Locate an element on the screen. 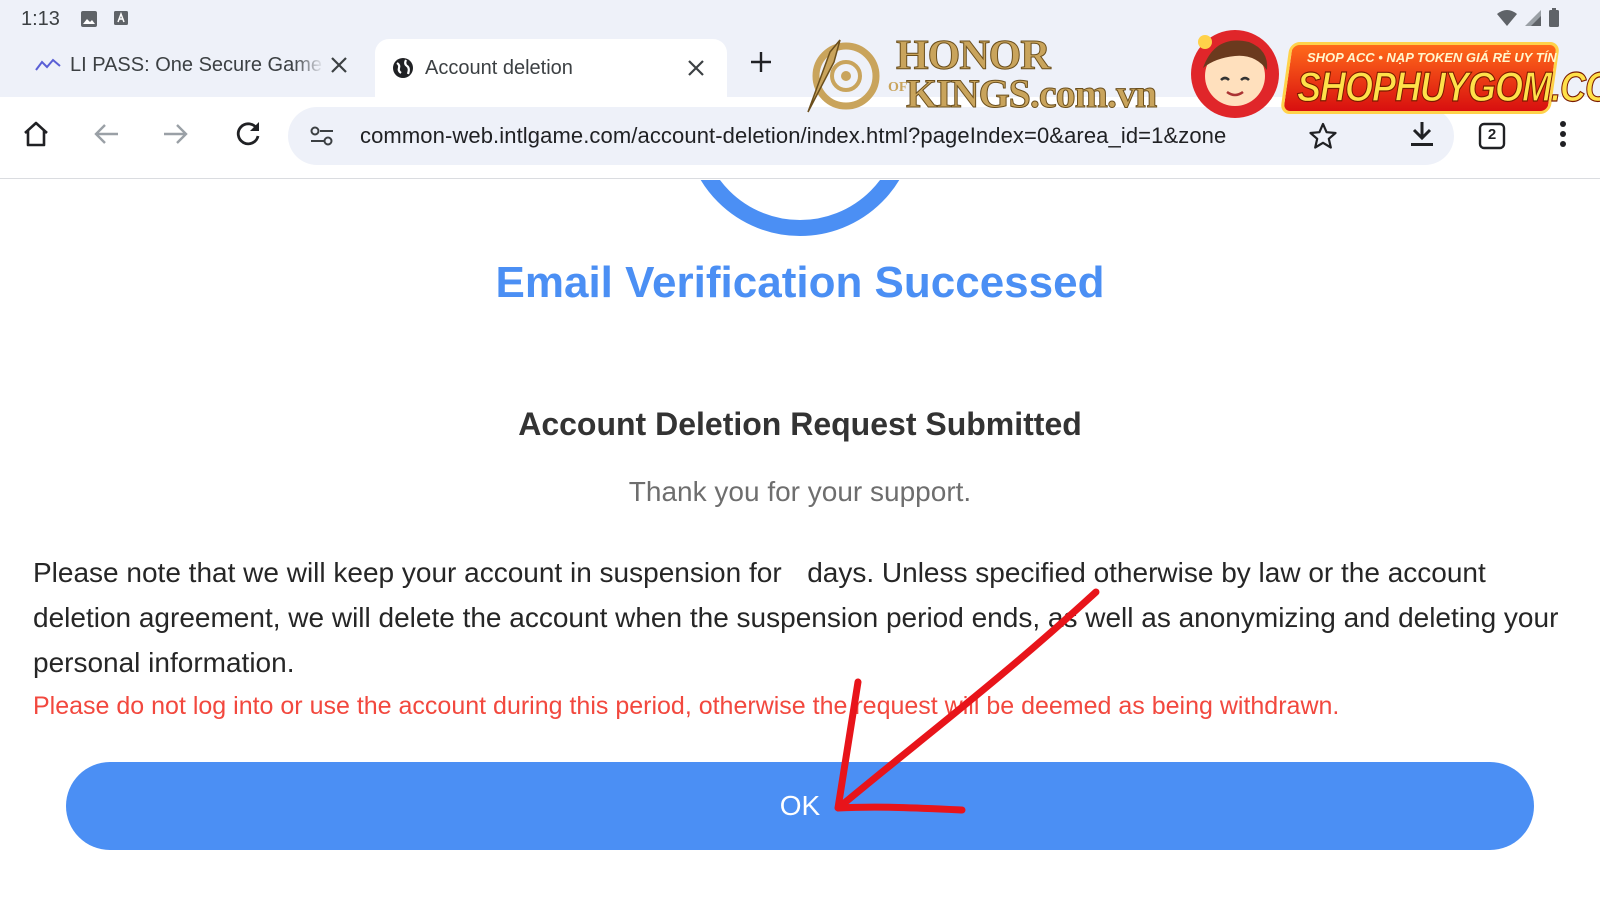 The width and height of the screenshot is (1600, 900). menu-button is located at coordinates (1563, 136).